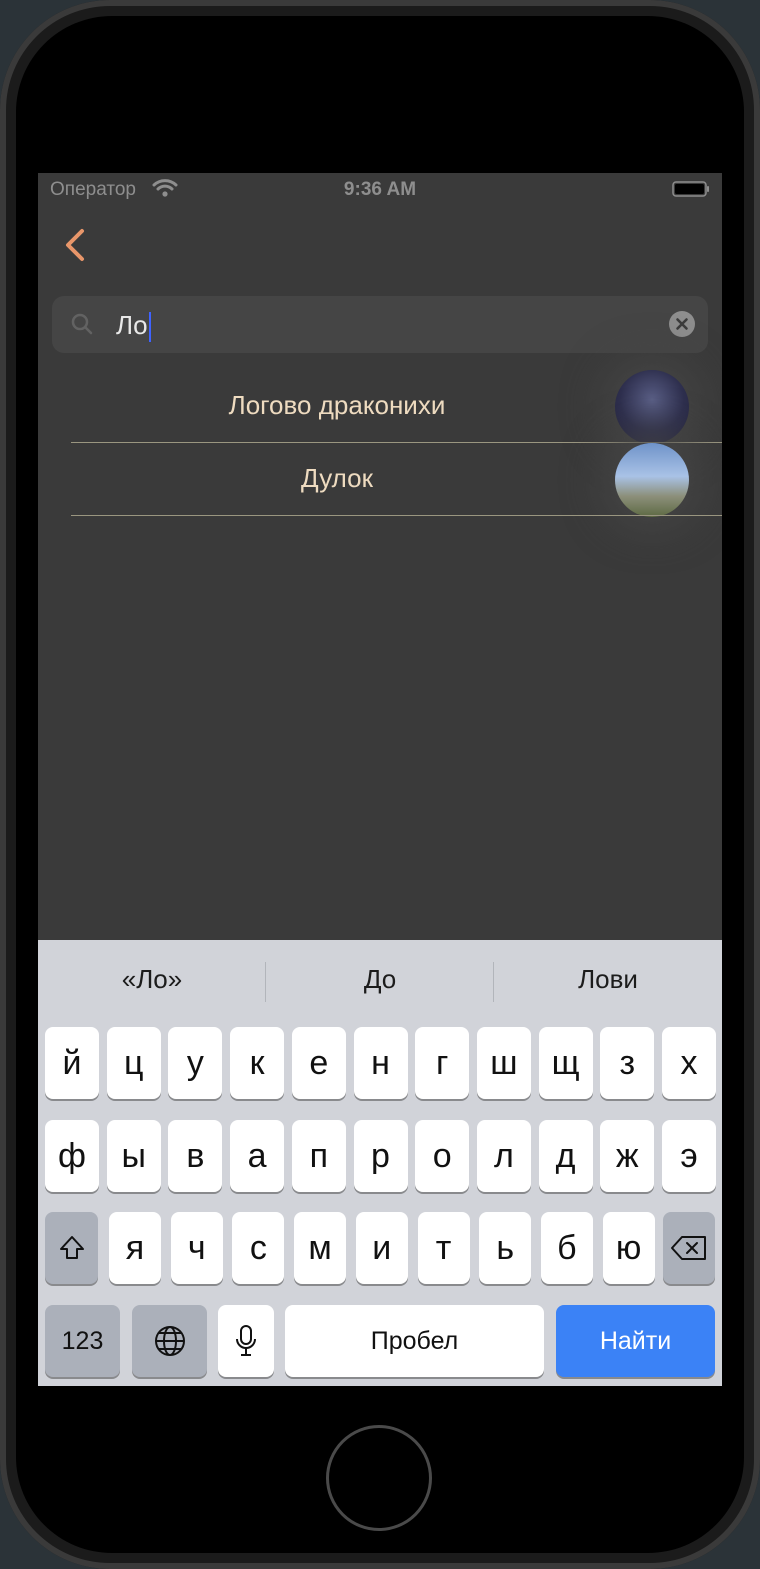  Describe the element at coordinates (689, 1063) in the screenshot. I see `key: х` at that location.